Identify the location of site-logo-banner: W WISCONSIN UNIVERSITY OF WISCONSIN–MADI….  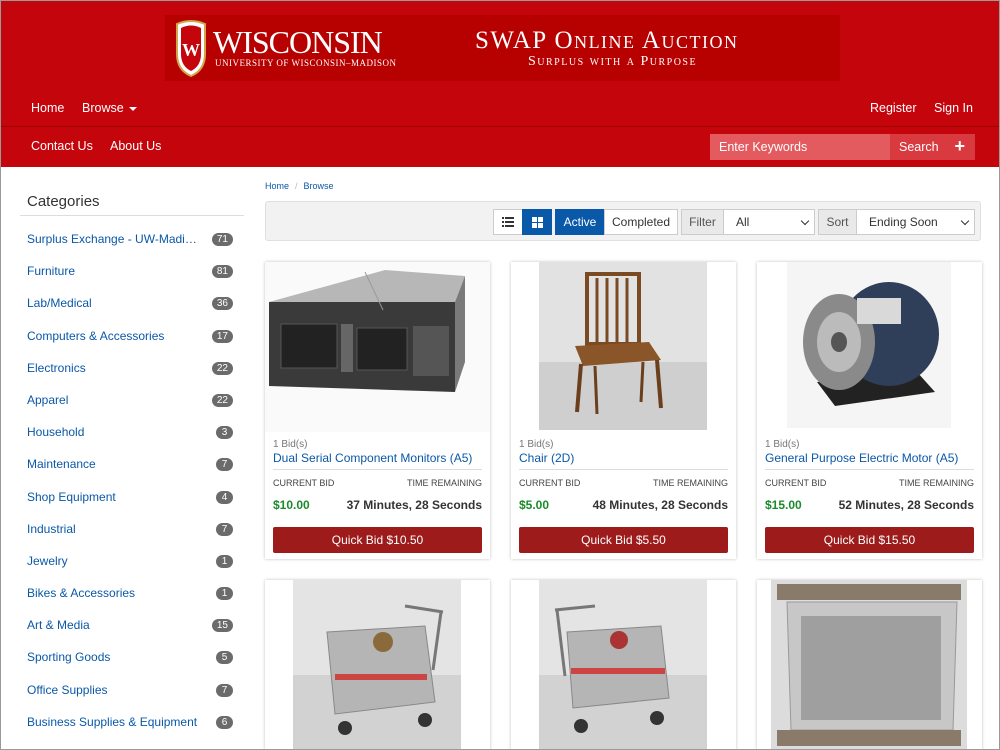
(502, 48).